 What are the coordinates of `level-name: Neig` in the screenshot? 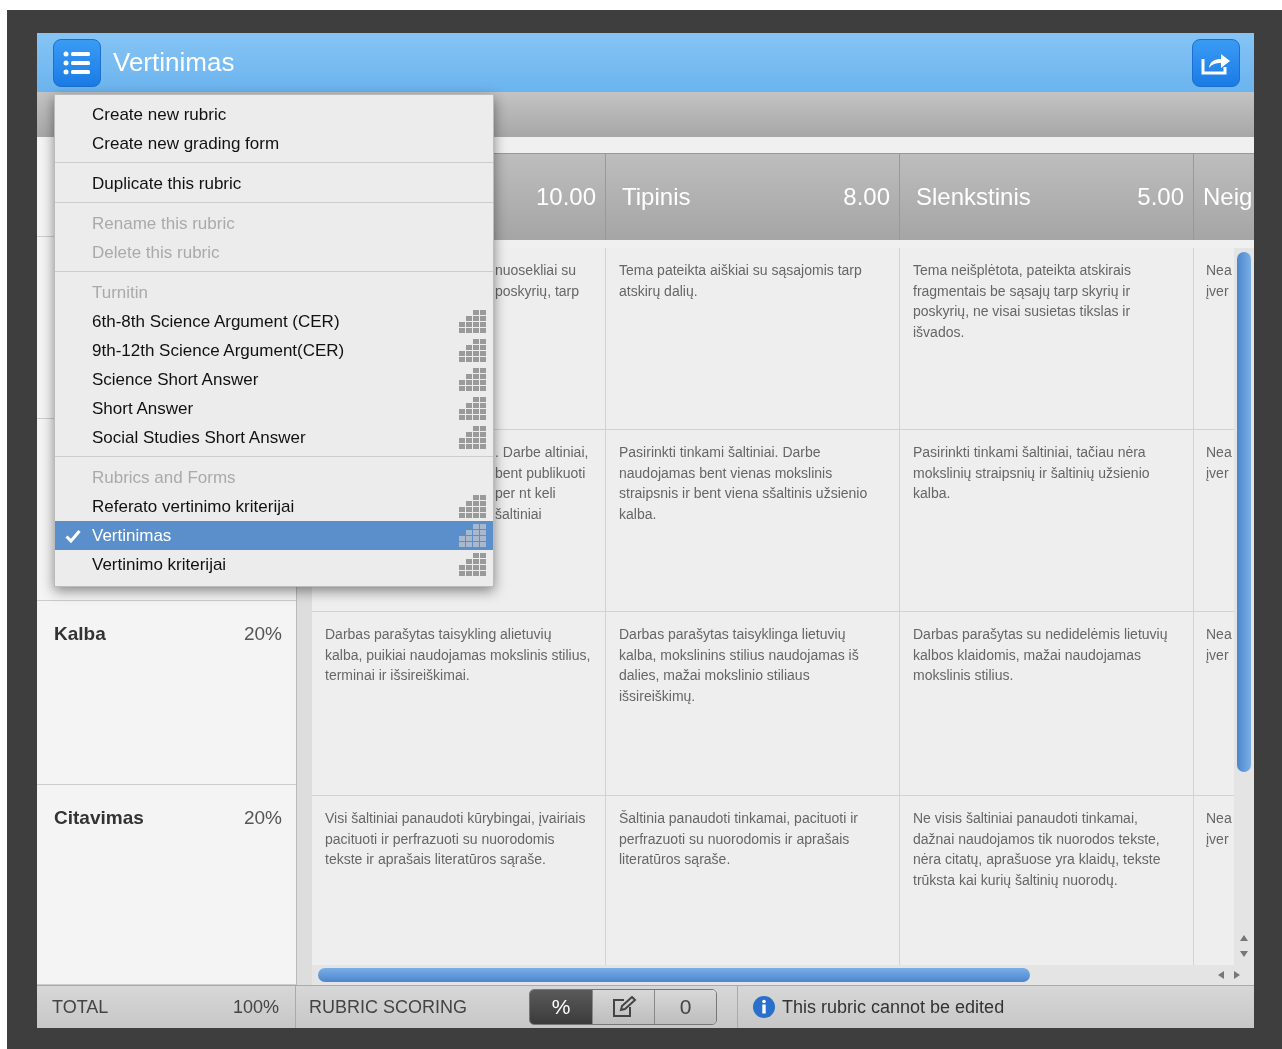 It's located at (1228, 197).